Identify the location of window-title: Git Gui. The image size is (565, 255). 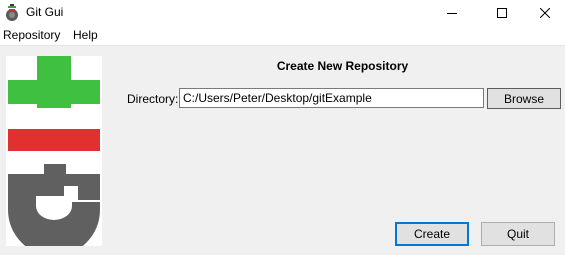
(45, 12).